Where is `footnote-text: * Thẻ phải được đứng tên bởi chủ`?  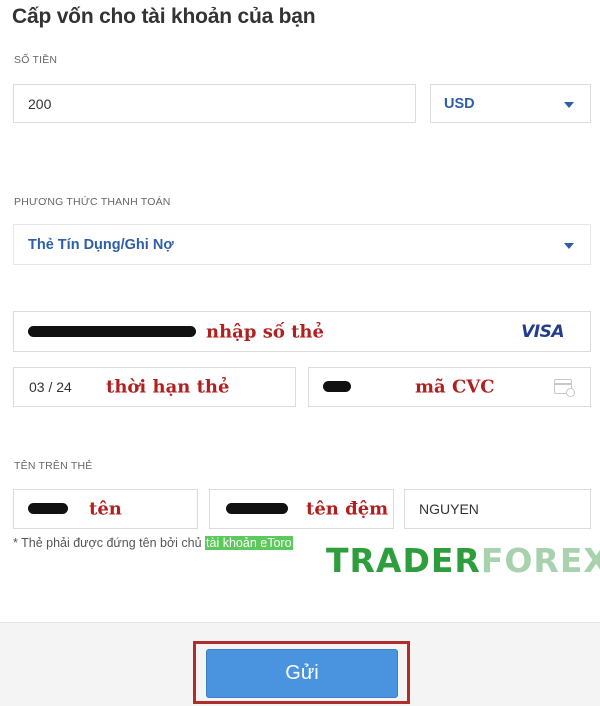
footnote-text: * Thẻ phải được đứng tên bởi chủ is located at coordinates (109, 543).